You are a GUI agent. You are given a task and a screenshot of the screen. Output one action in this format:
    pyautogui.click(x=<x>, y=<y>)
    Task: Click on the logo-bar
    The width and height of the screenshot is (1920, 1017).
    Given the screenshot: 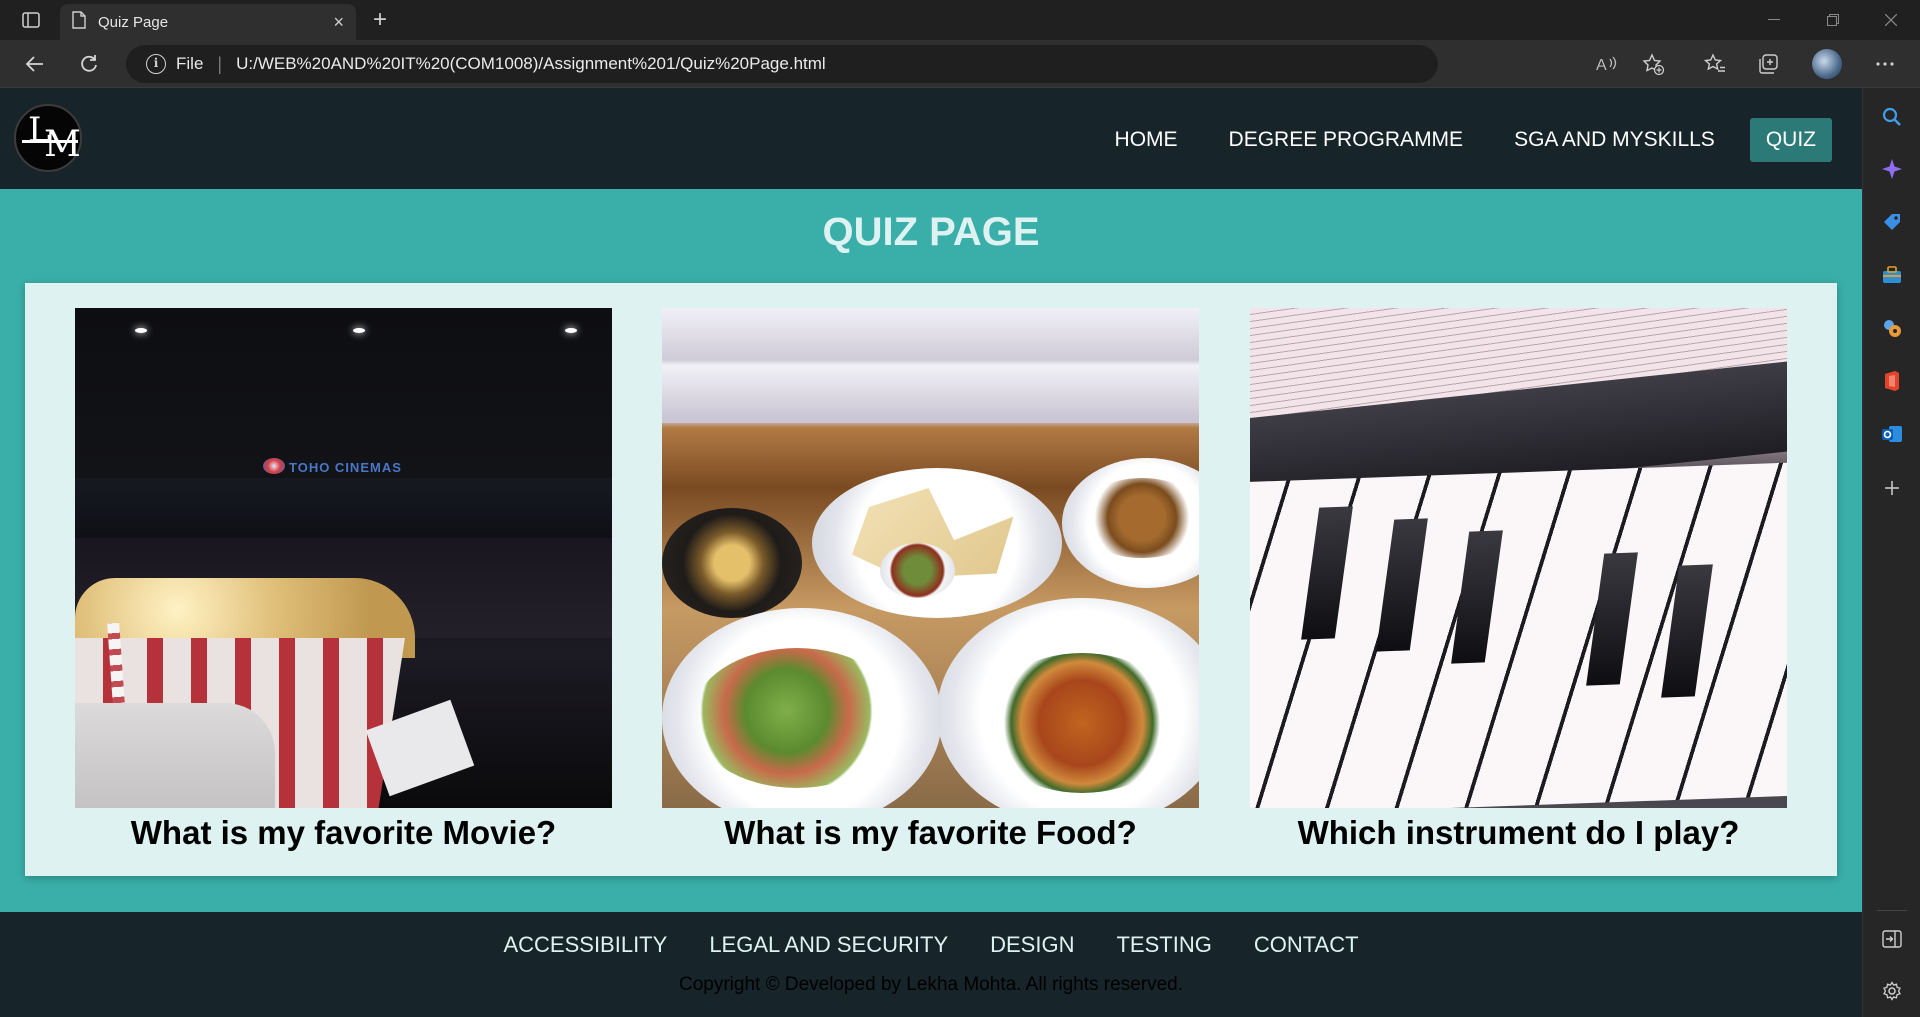 What is the action you would take?
    pyautogui.click(x=50, y=141)
    